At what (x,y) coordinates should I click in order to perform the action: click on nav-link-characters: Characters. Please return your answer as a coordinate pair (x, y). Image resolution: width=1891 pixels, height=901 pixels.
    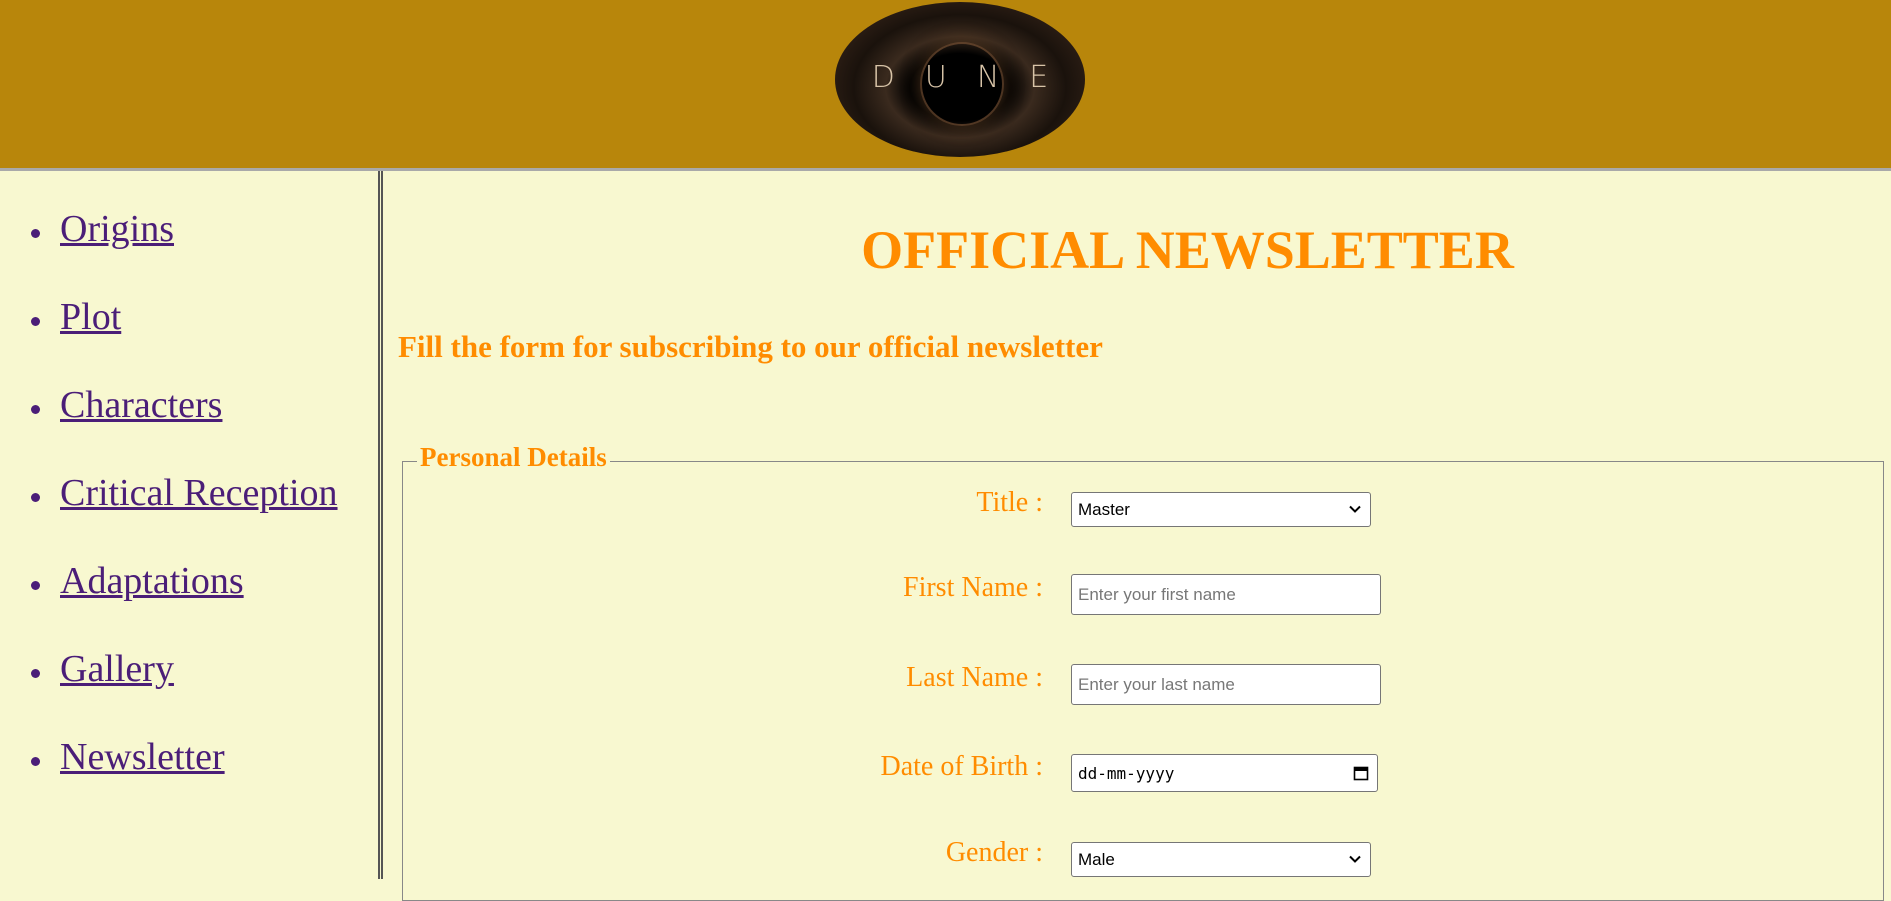
    Looking at the image, I should click on (141, 405).